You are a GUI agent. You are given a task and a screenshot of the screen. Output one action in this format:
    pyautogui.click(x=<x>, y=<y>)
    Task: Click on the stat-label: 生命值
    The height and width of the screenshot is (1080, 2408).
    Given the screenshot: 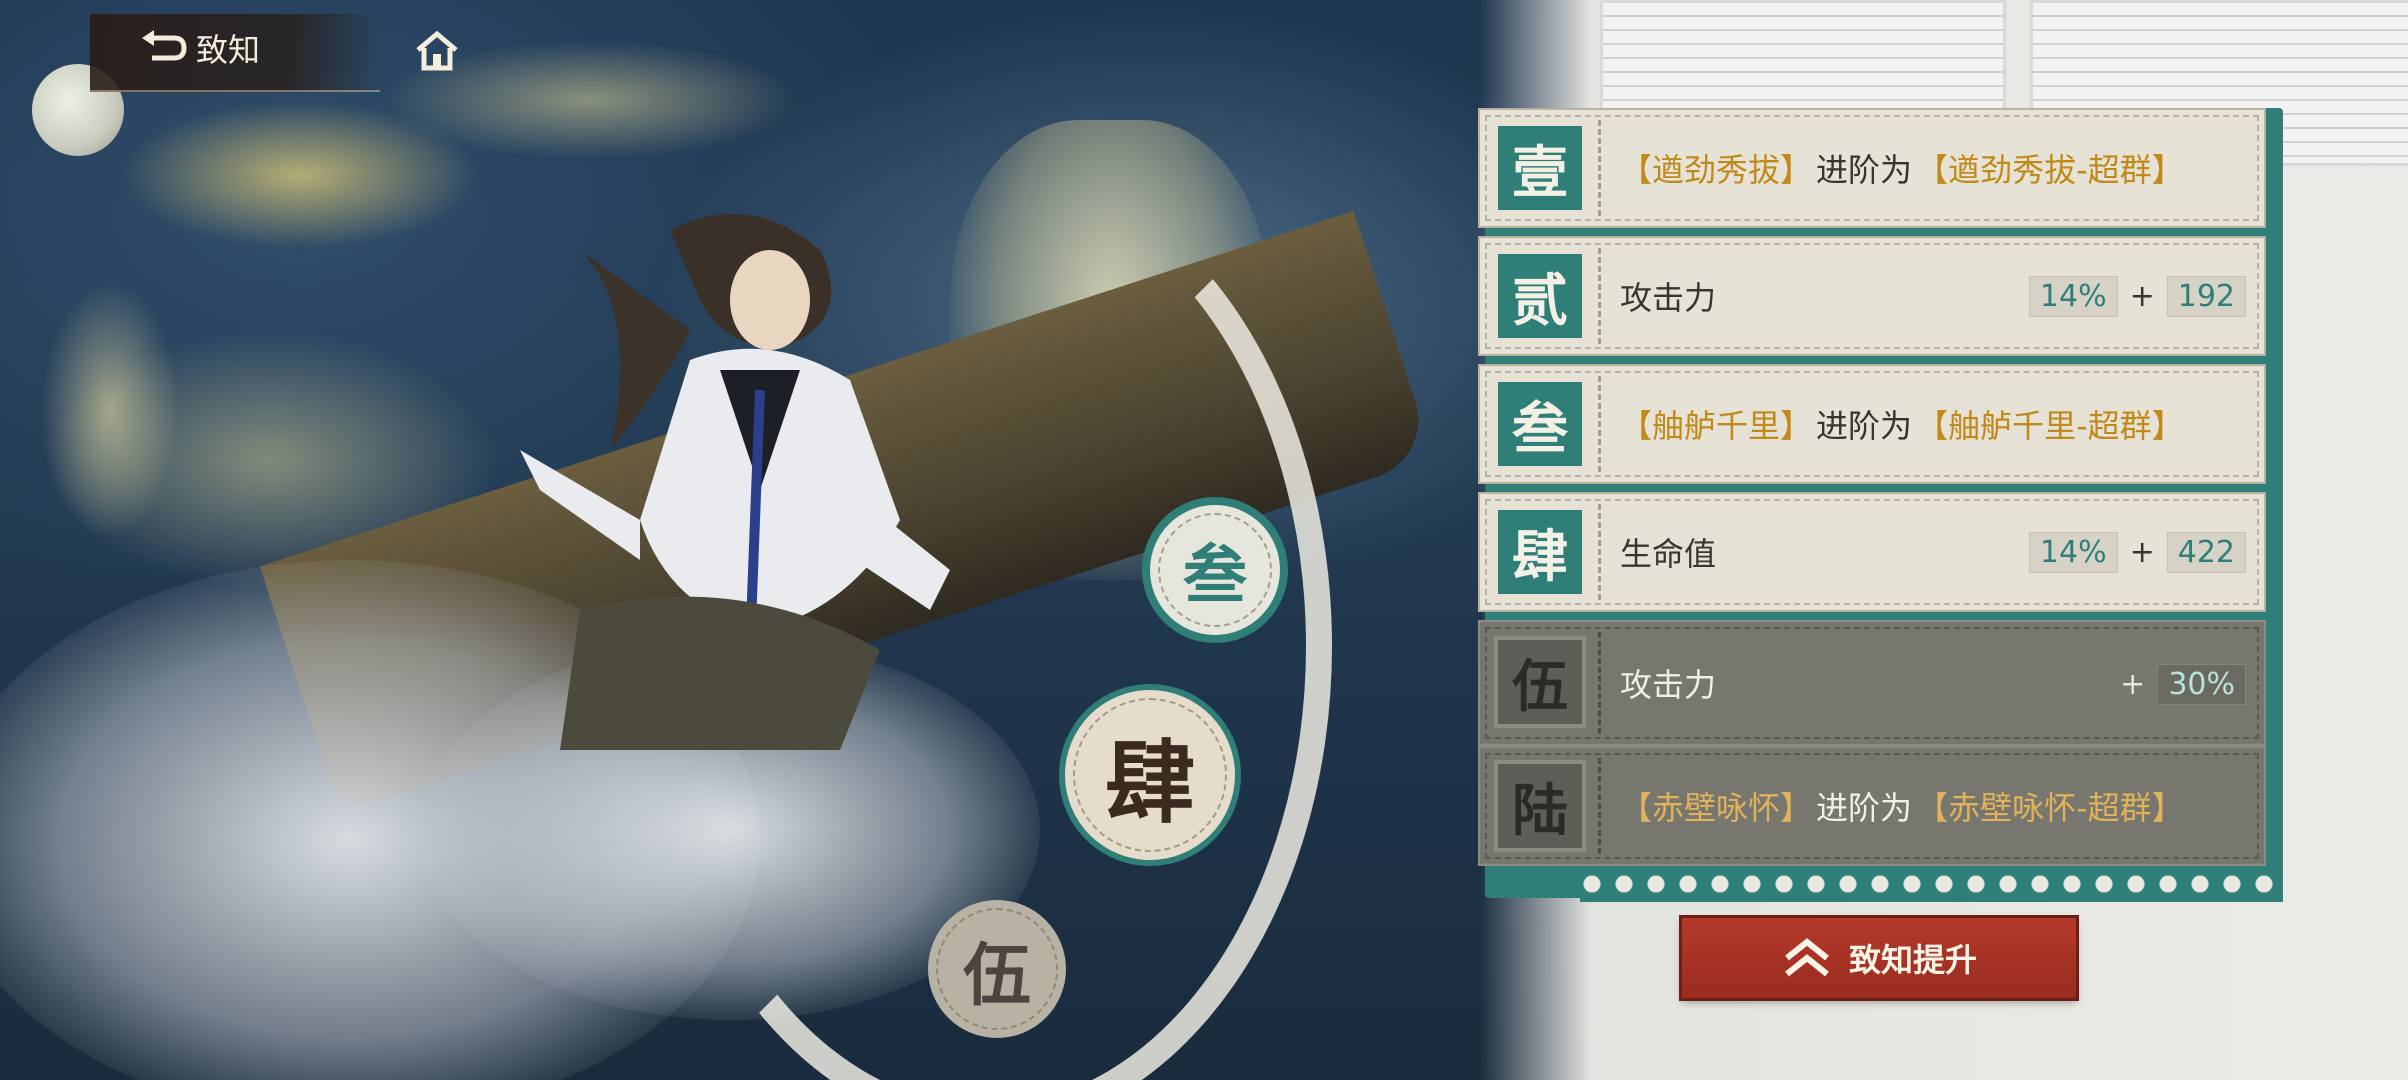 What is the action you would take?
    pyautogui.click(x=1668, y=554)
    